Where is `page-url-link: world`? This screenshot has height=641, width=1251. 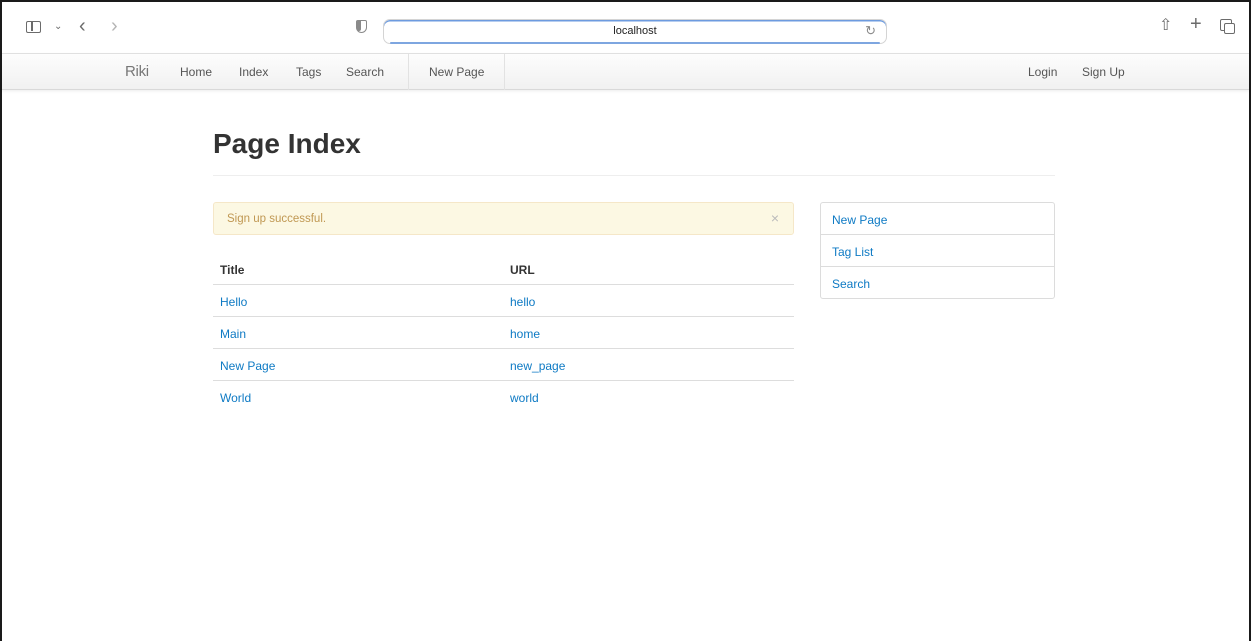
page-url-link: world is located at coordinates (524, 398).